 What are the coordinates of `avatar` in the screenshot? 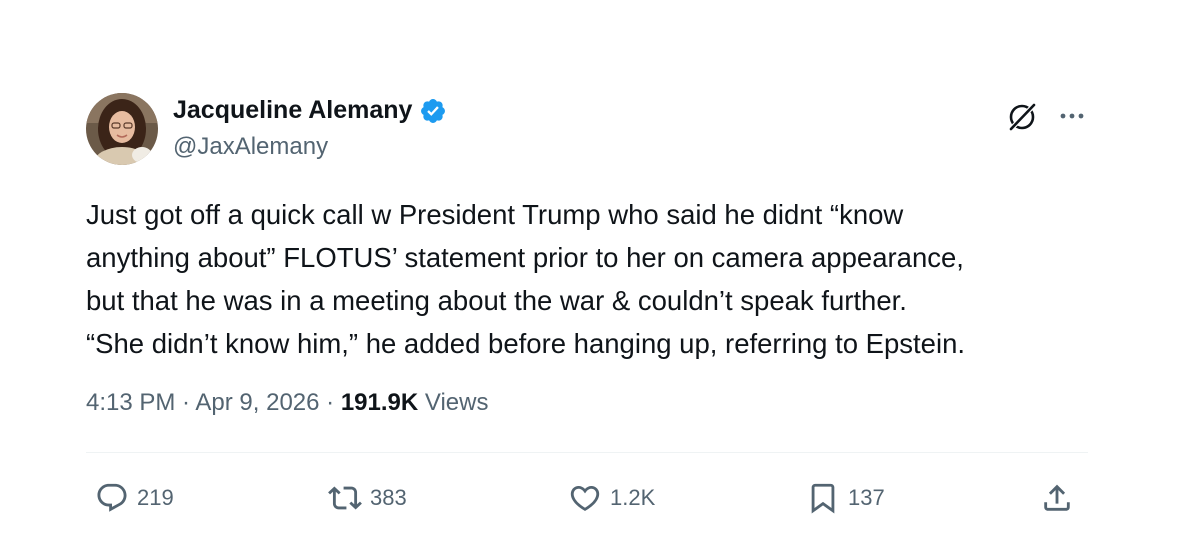 It's located at (122, 129).